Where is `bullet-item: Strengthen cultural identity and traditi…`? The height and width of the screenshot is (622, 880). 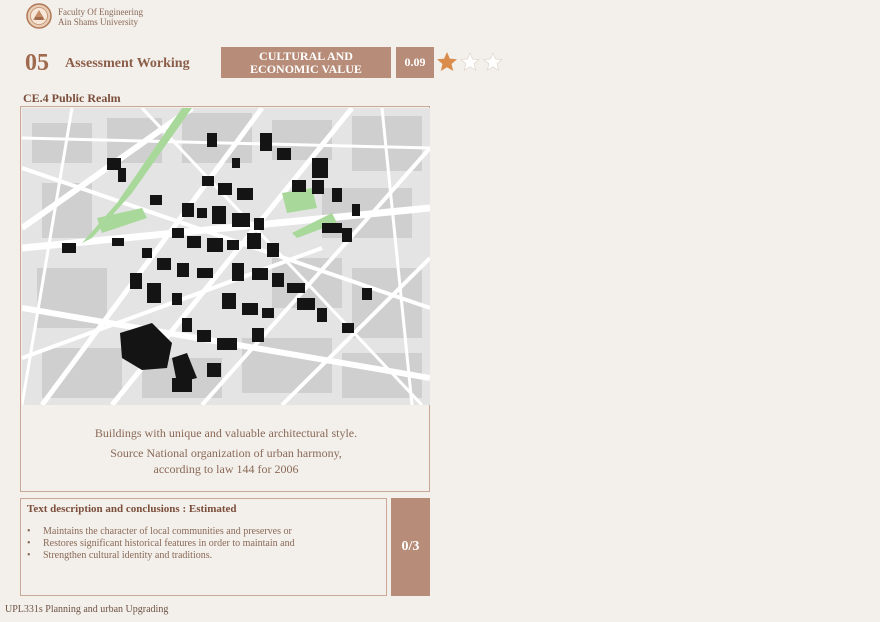
bullet-item: Strengthen cultural identity and traditi… is located at coordinates (203, 556).